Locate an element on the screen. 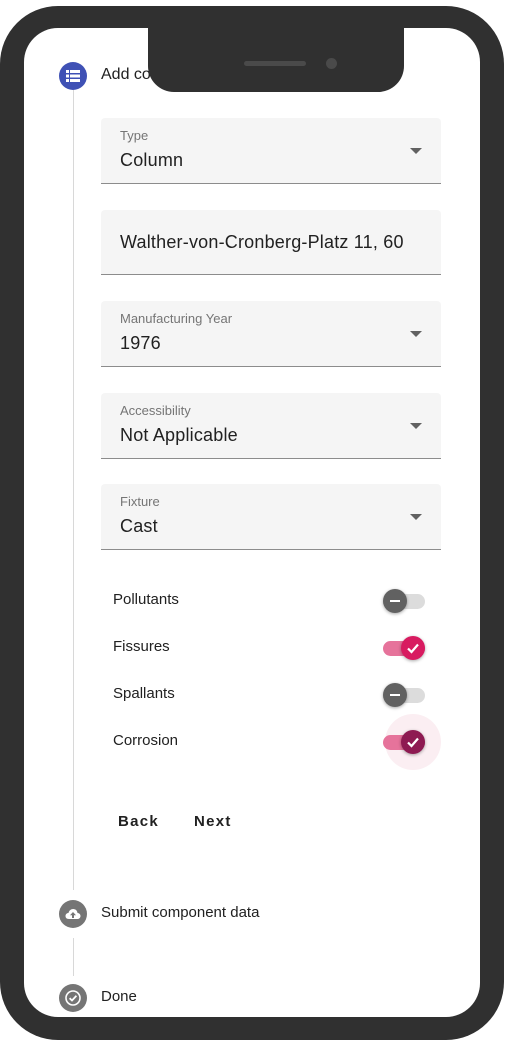 Image resolution: width=508 pixels, height=1042 pixels. corrosion-label: Corrosion is located at coordinates (146, 740).